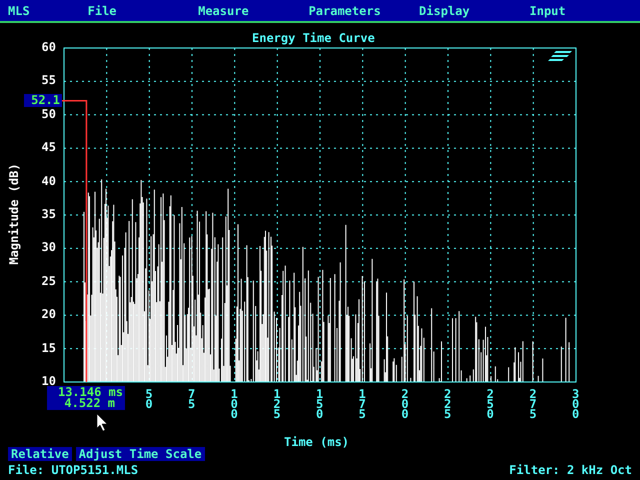  What do you see at coordinates (320, 404) in the screenshot?
I see `x-tick-label: 150` at bounding box center [320, 404].